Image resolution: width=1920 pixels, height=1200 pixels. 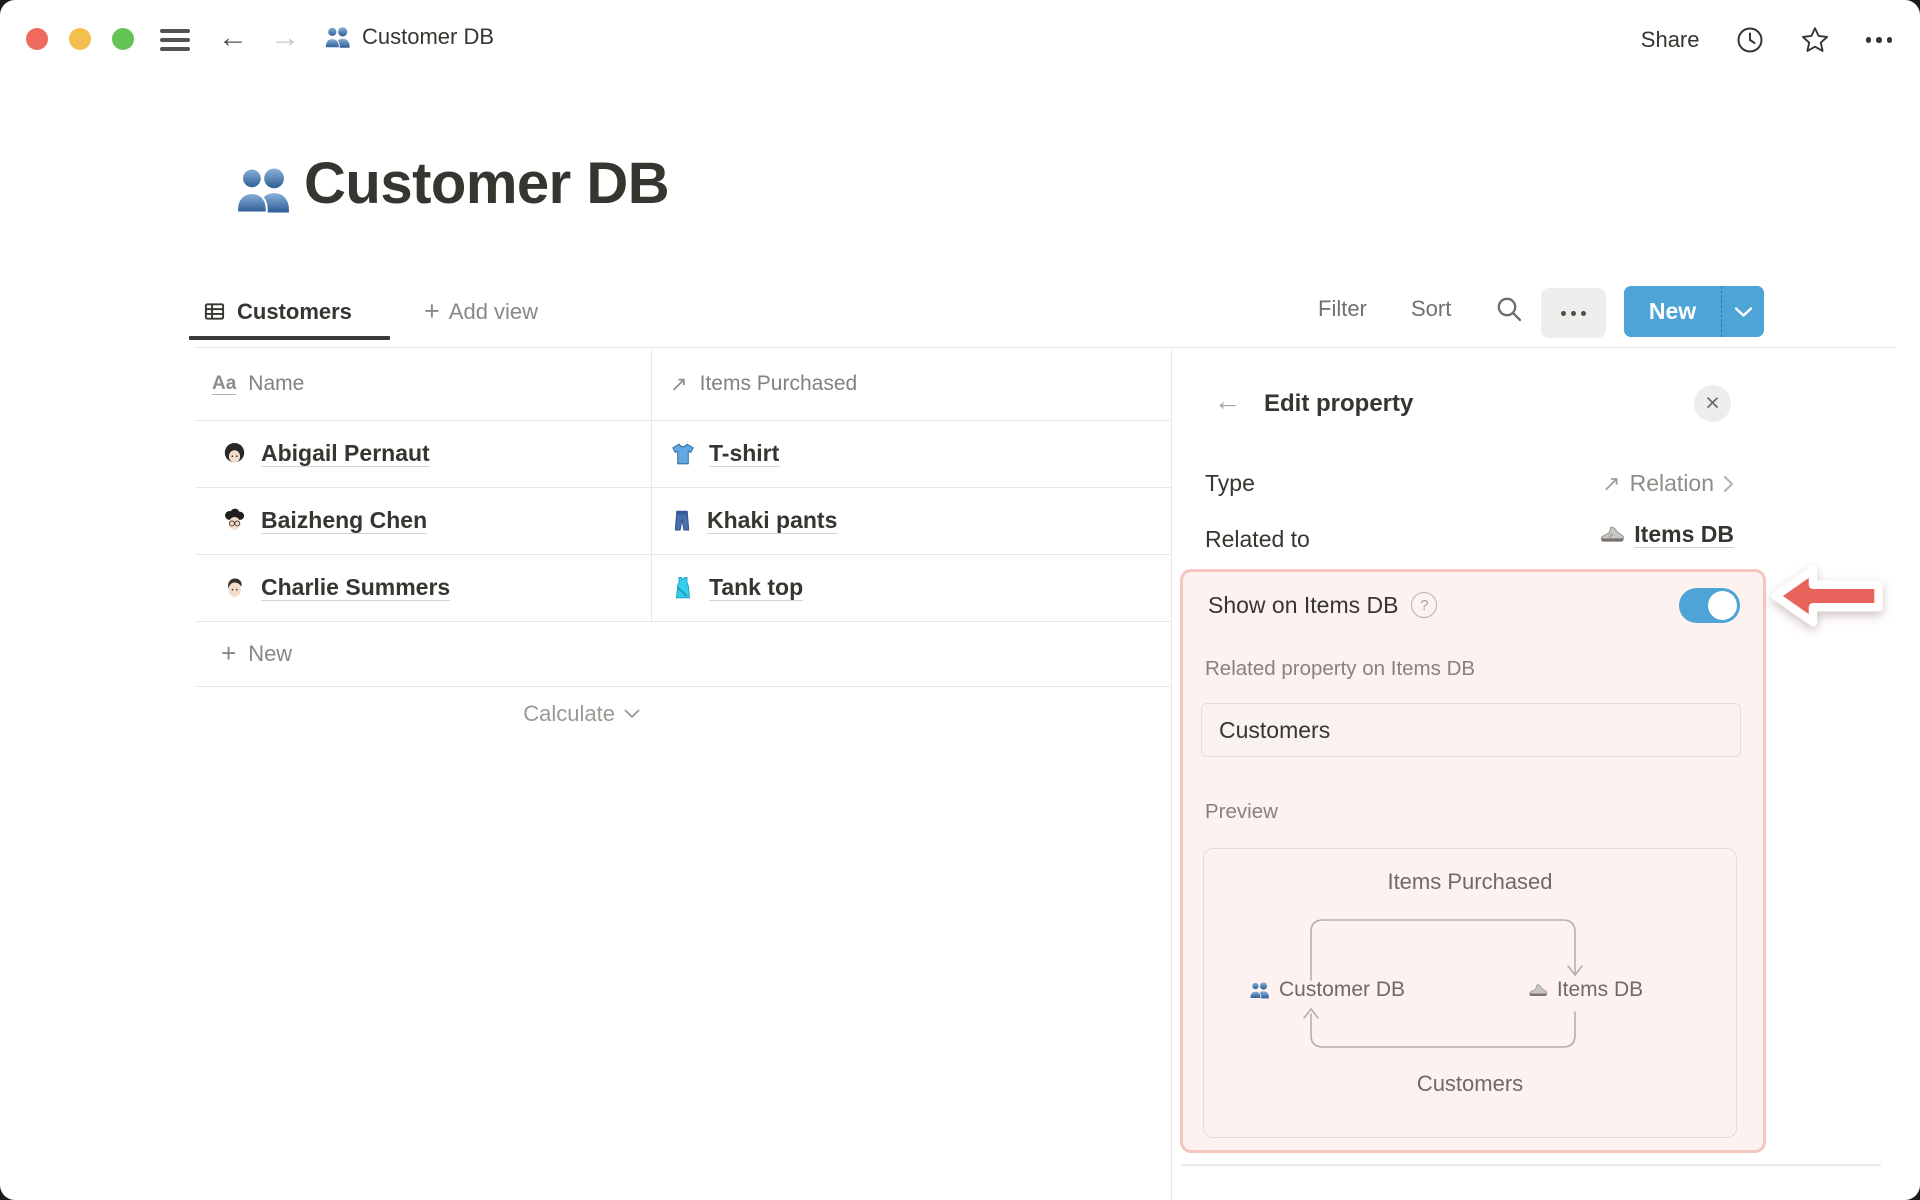 I want to click on new-button-label: New, so click(x=1672, y=311).